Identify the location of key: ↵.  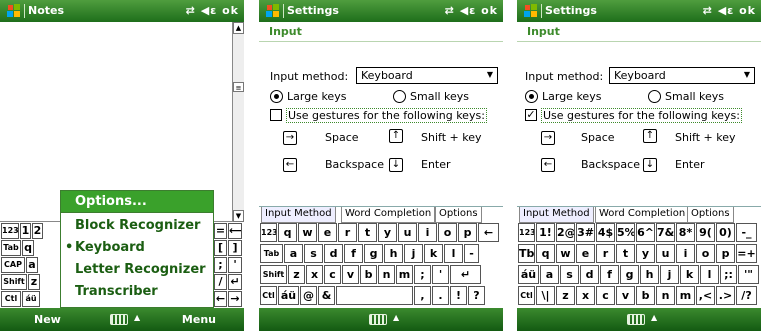
(465, 274).